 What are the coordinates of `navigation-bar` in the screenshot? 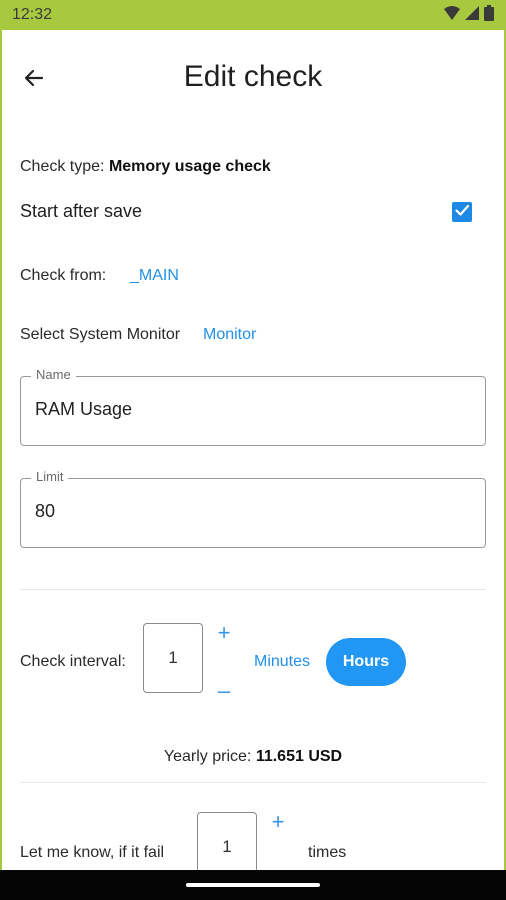 It's located at (253, 885).